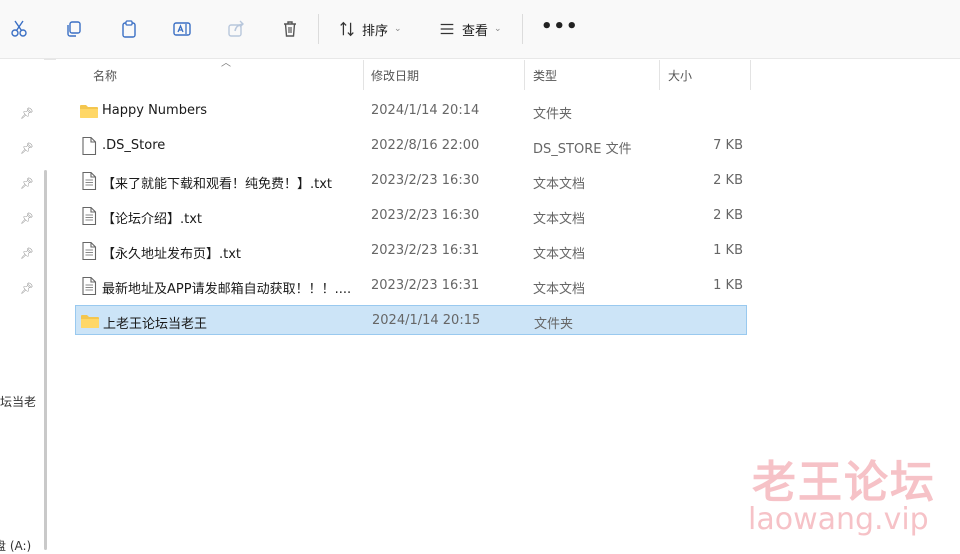 The image size is (960, 554). Describe the element at coordinates (155, 324) in the screenshot. I see `file-name: 上老王论坛当老王` at that location.